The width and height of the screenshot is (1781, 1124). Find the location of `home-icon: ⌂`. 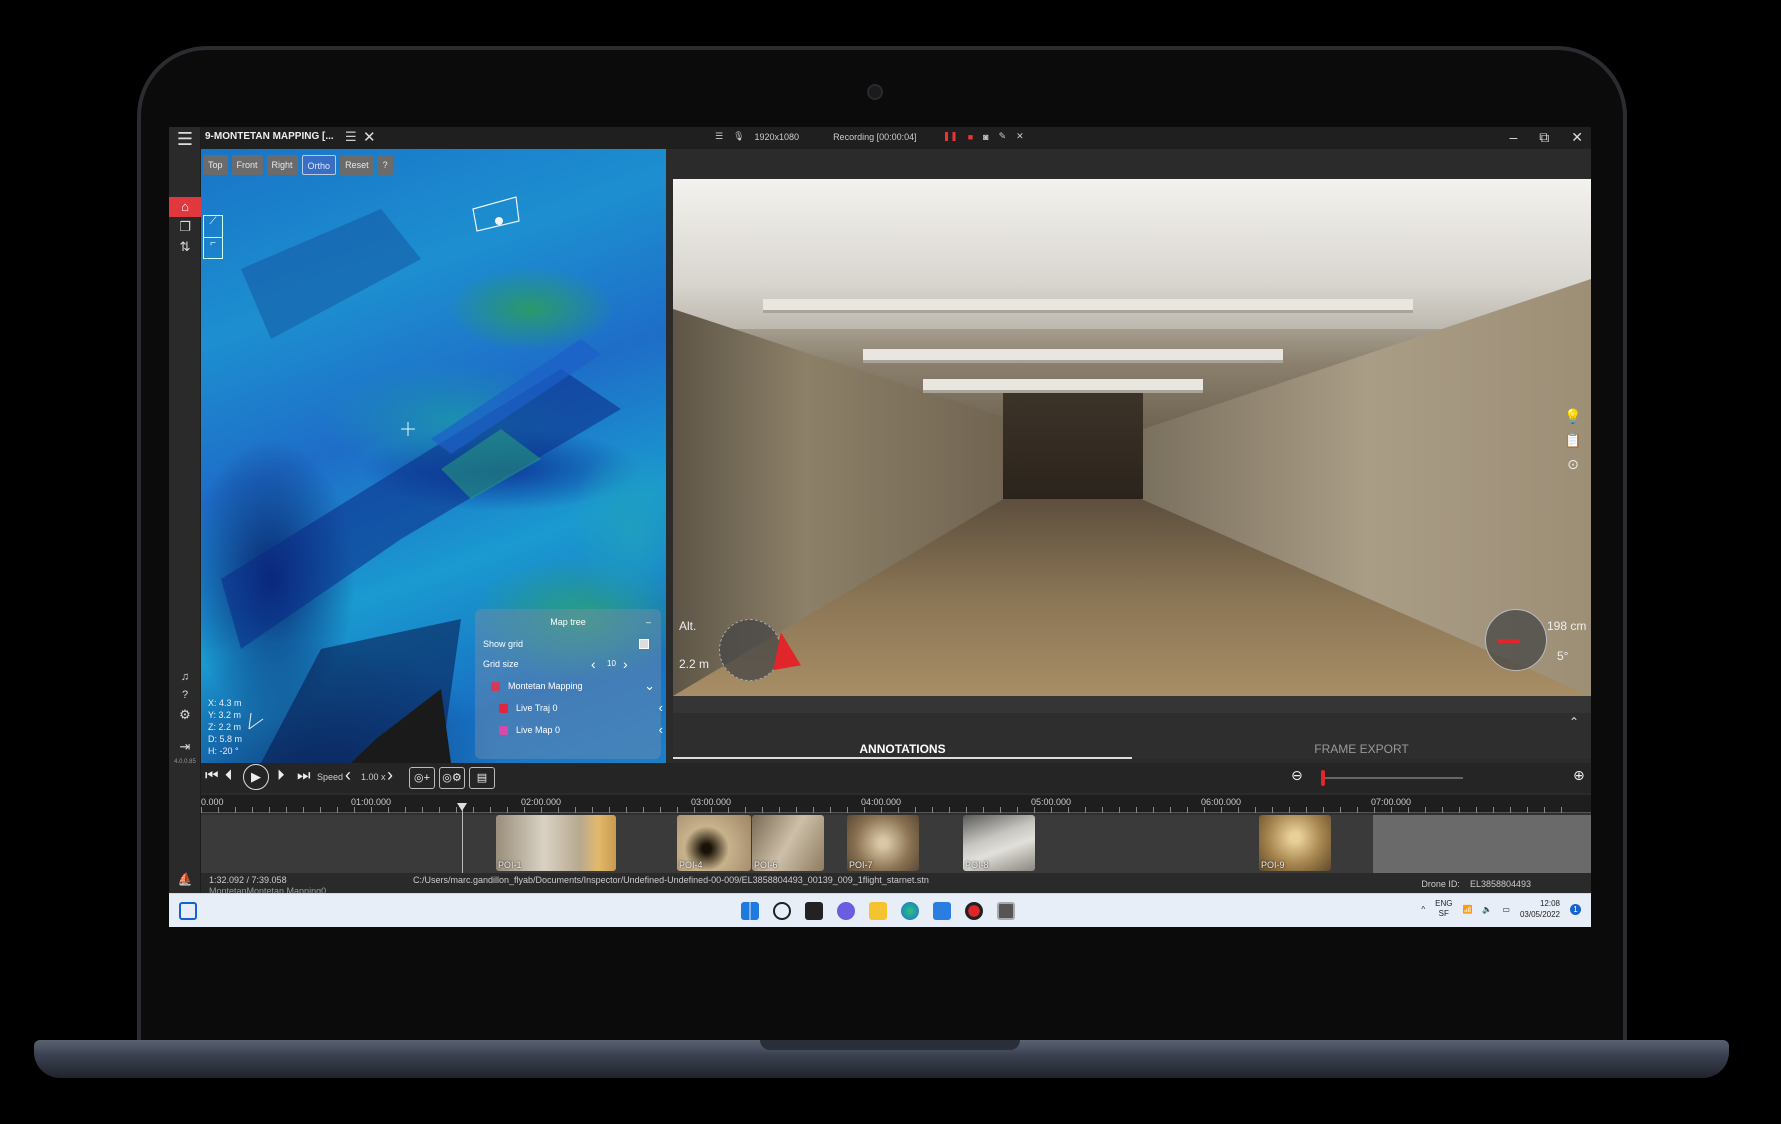

home-icon: ⌂ is located at coordinates (185, 207).